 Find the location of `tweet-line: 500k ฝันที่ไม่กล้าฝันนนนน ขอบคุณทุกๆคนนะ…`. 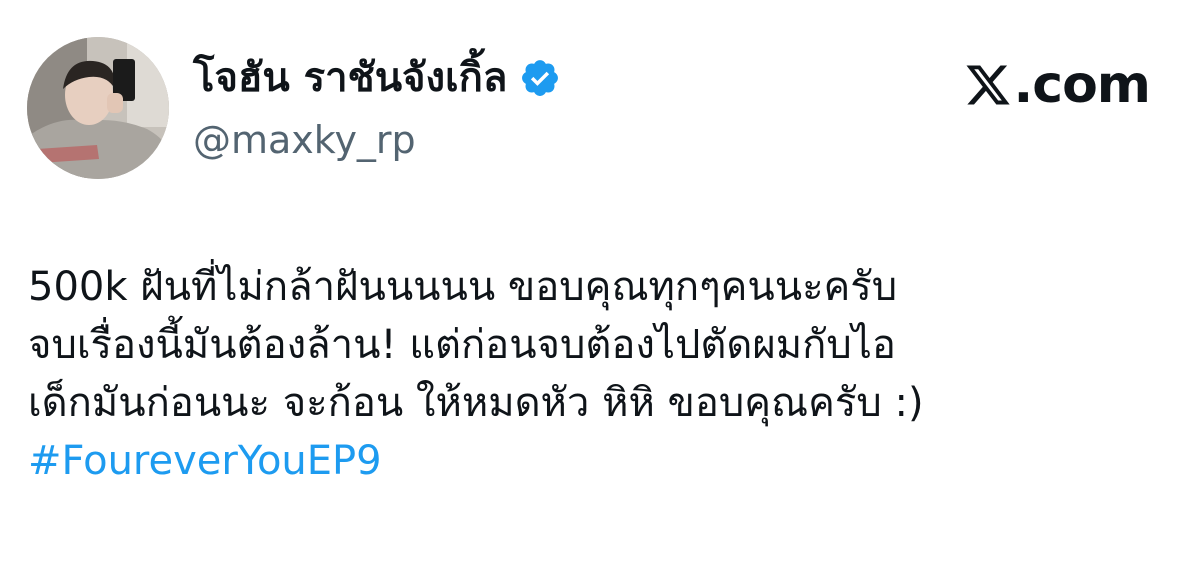

tweet-line: 500k ฝันที่ไม่กล้าฝันนนนน ขอบคุณทุกๆคนนะ… is located at coordinates (463, 287).